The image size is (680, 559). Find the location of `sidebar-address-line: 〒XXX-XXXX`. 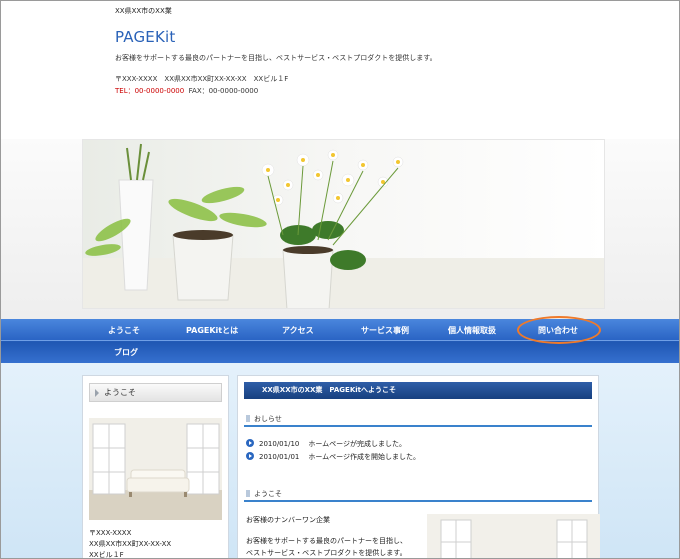

sidebar-address-line: 〒XXX-XXXX is located at coordinates (110, 533).